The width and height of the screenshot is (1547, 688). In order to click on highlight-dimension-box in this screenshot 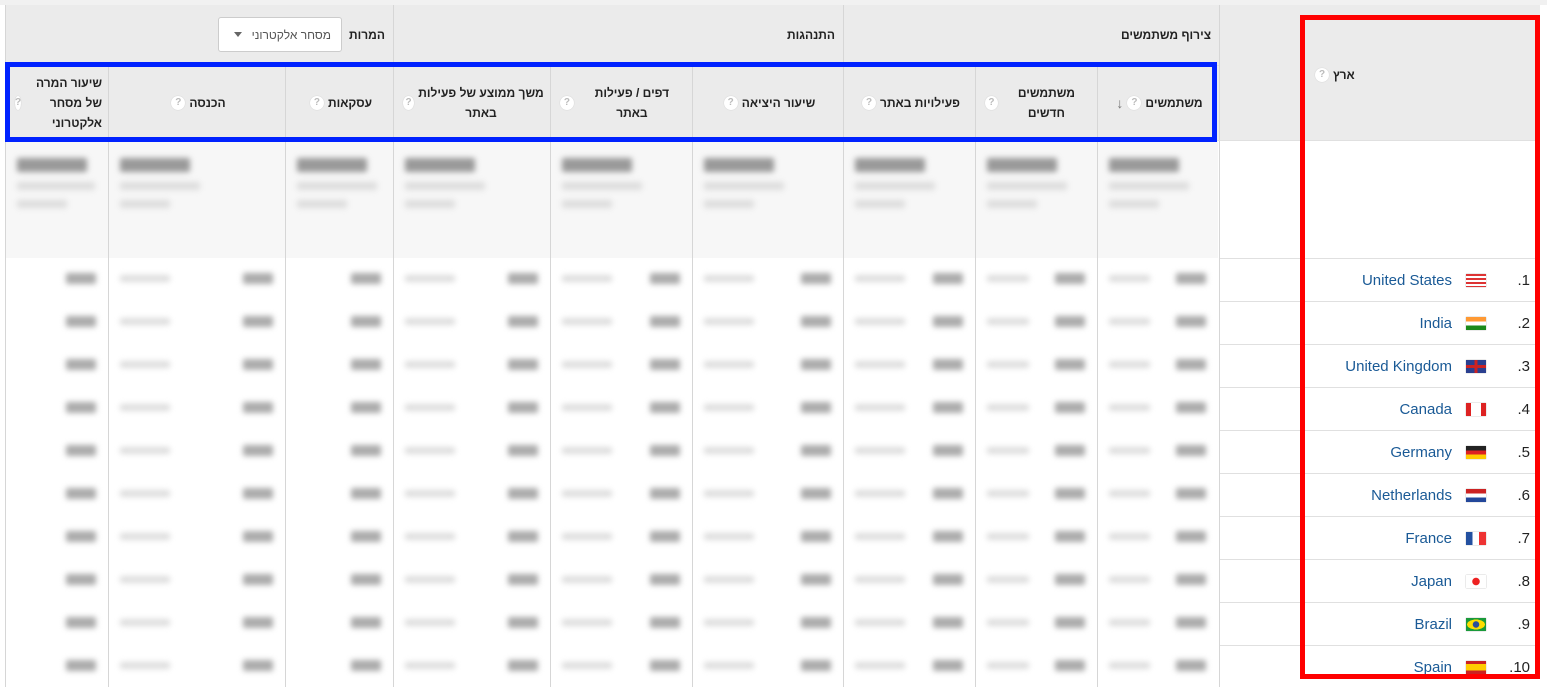, I will do `click(1420, 347)`.